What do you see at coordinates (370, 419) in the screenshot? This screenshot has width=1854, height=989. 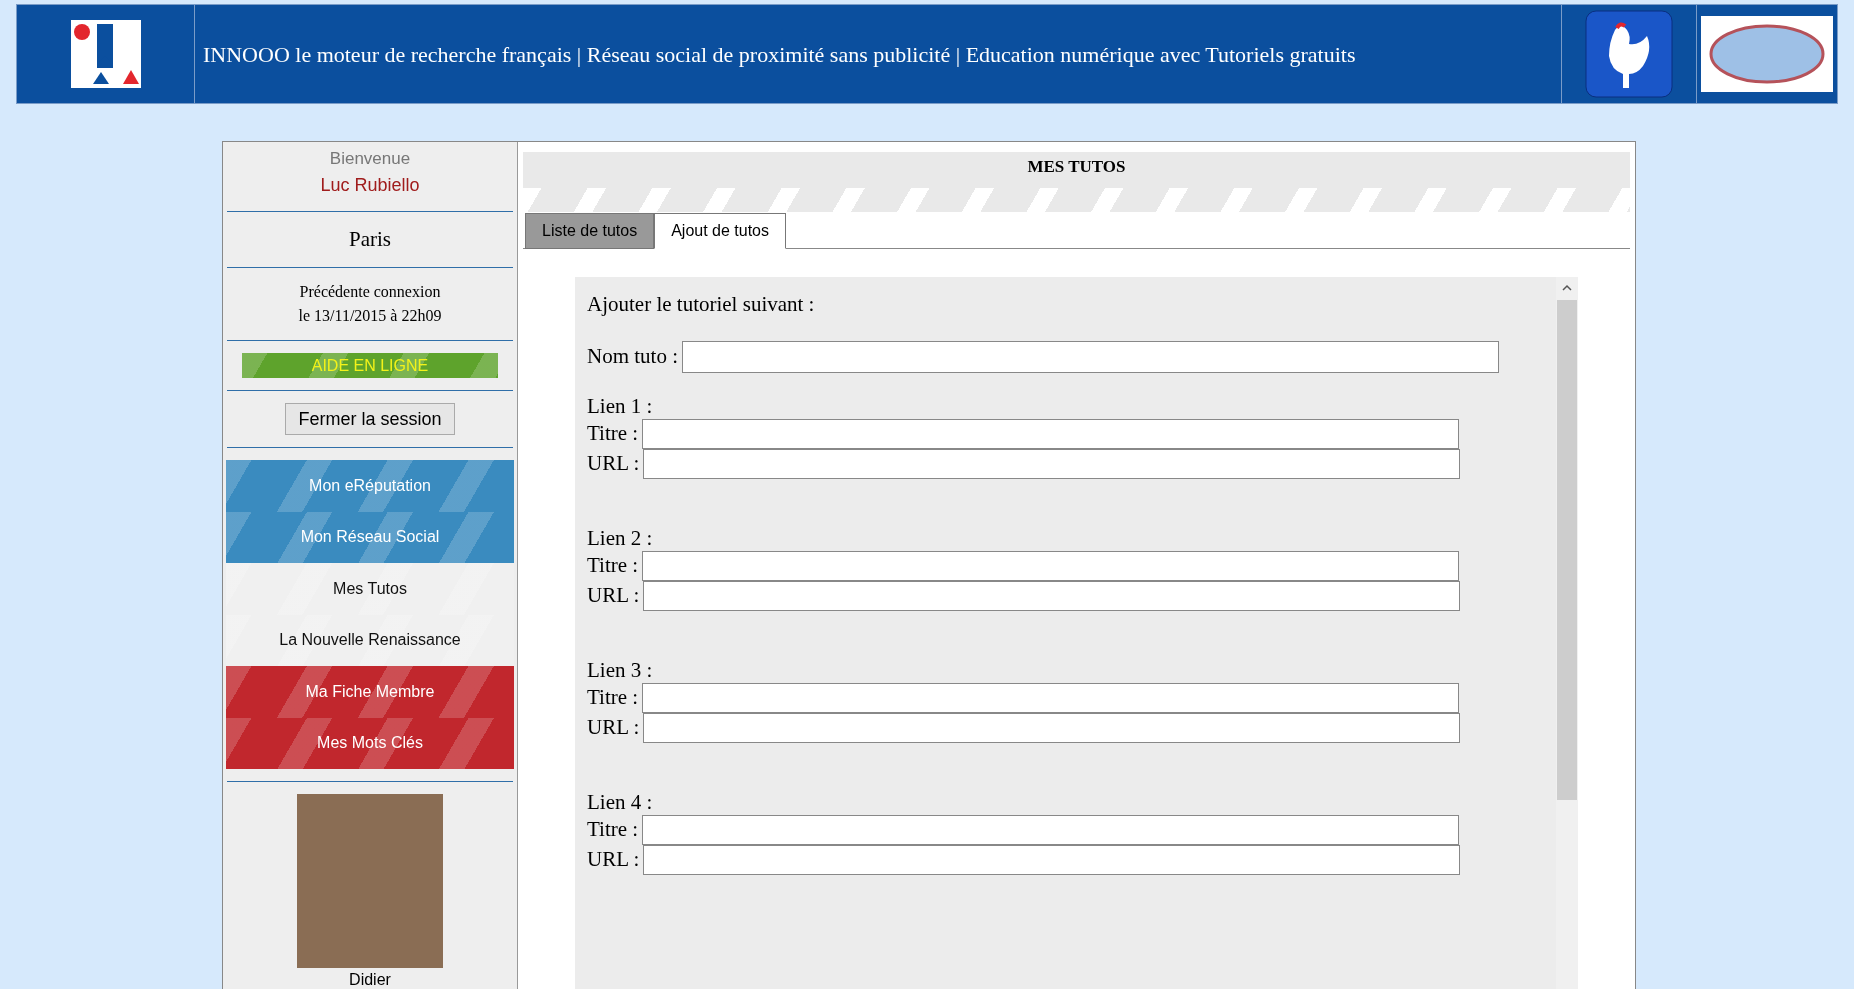 I see `logout-button: Fermer la session` at bounding box center [370, 419].